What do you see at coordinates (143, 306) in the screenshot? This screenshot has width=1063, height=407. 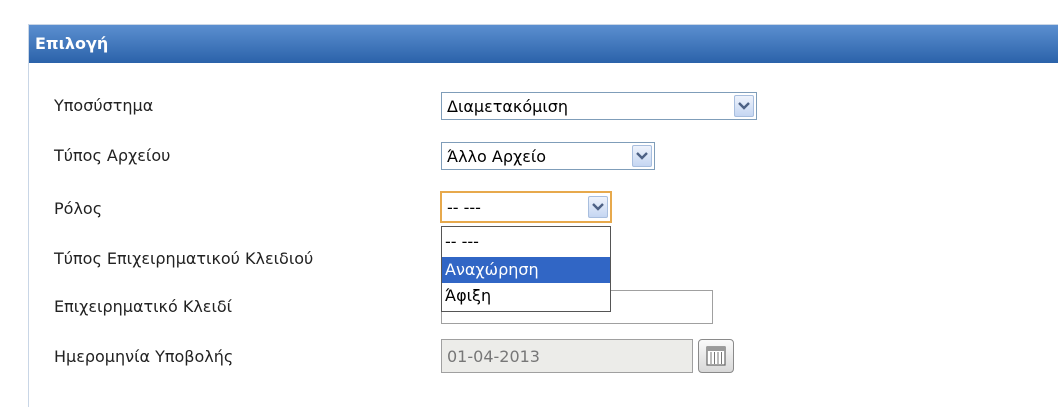 I see `business-key-label: Επιχειρηματικό Κλειδί` at bounding box center [143, 306].